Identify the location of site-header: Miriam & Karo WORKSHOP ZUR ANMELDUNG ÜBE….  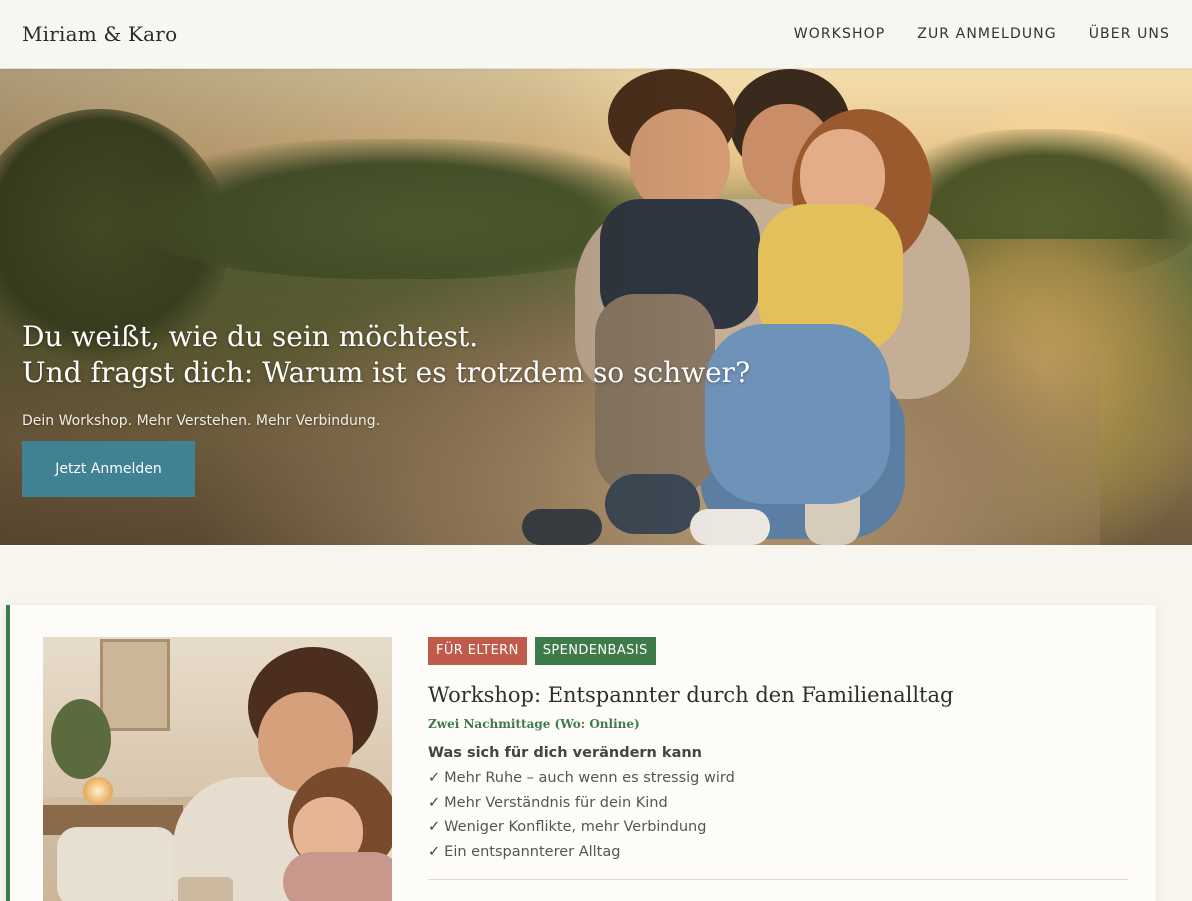
(596, 34).